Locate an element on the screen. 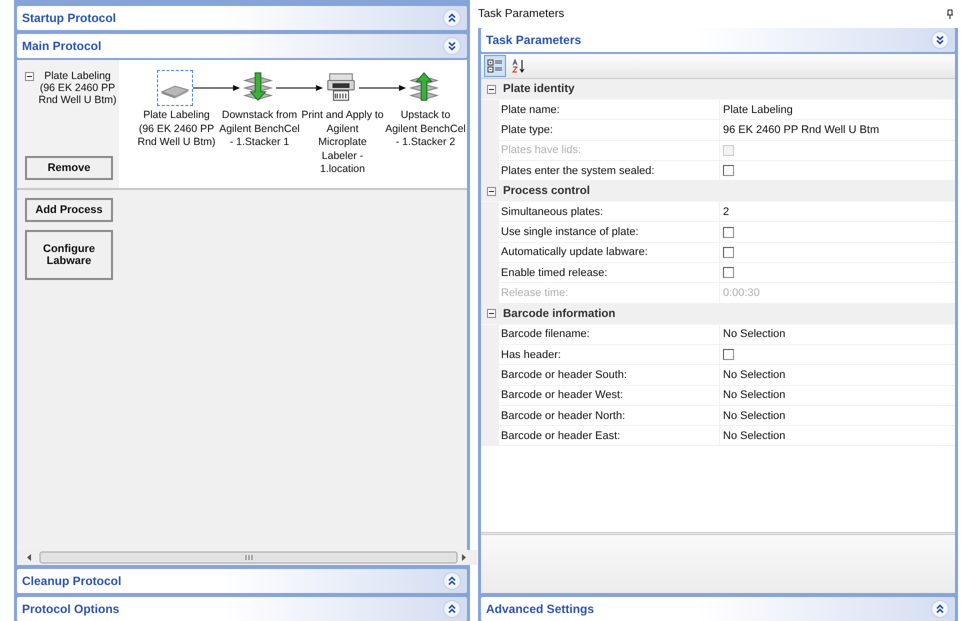 The width and height of the screenshot is (961, 621). property-label: Plates enter the system sealed: is located at coordinates (609, 170).